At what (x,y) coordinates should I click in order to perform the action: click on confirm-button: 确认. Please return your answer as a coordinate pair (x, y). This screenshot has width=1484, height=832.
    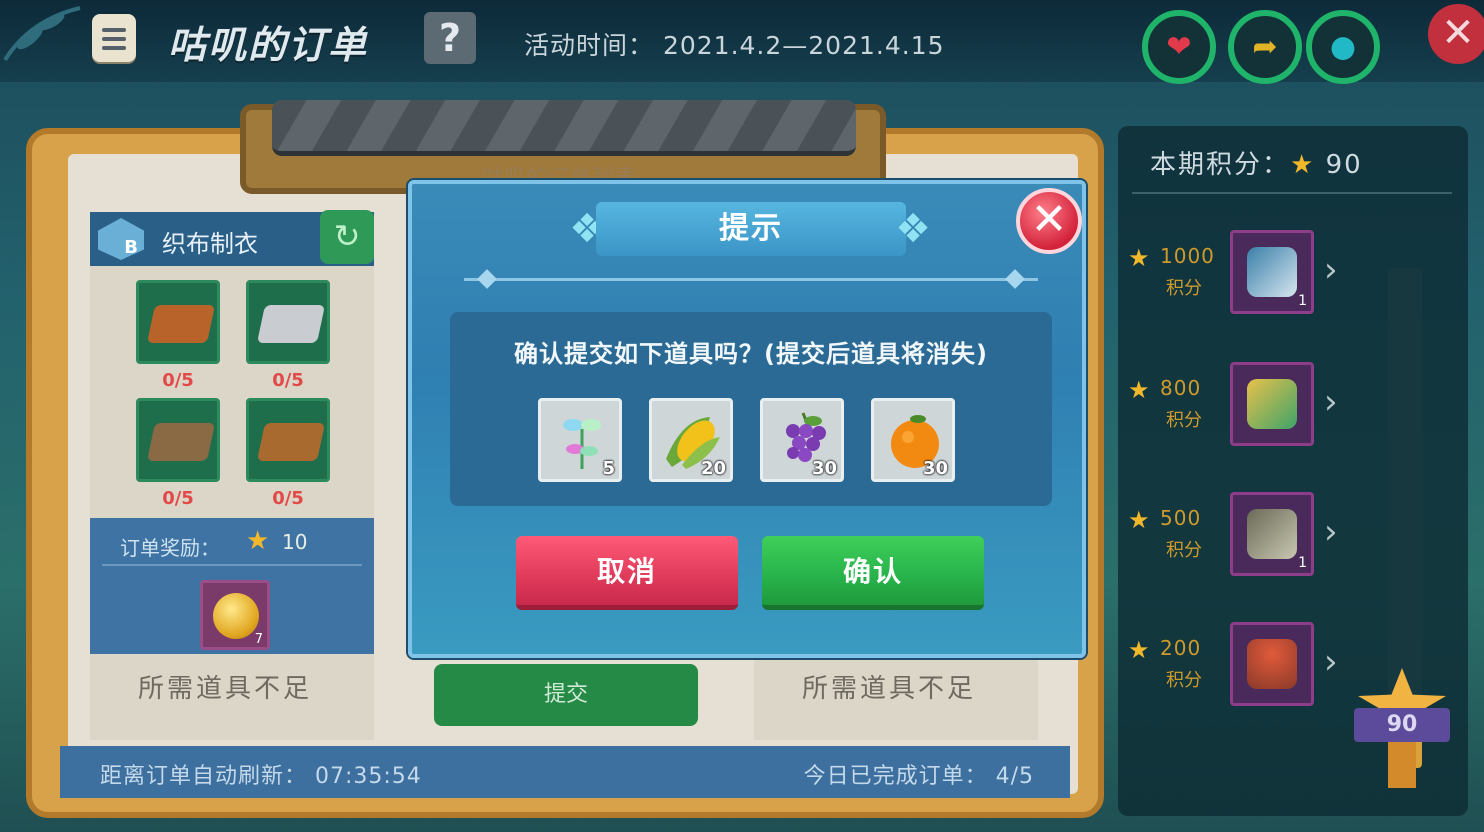
    Looking at the image, I should click on (873, 573).